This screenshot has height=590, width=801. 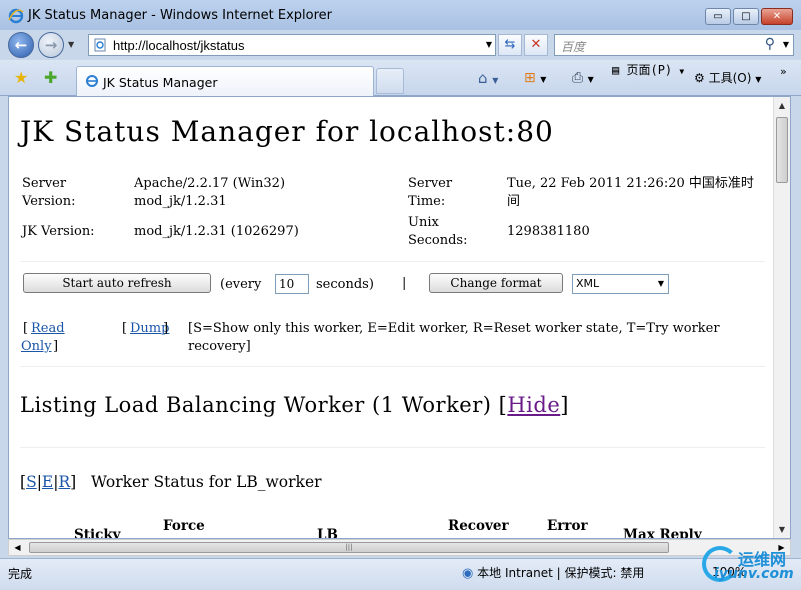 I want to click on close-button: ✕, so click(x=777, y=16).